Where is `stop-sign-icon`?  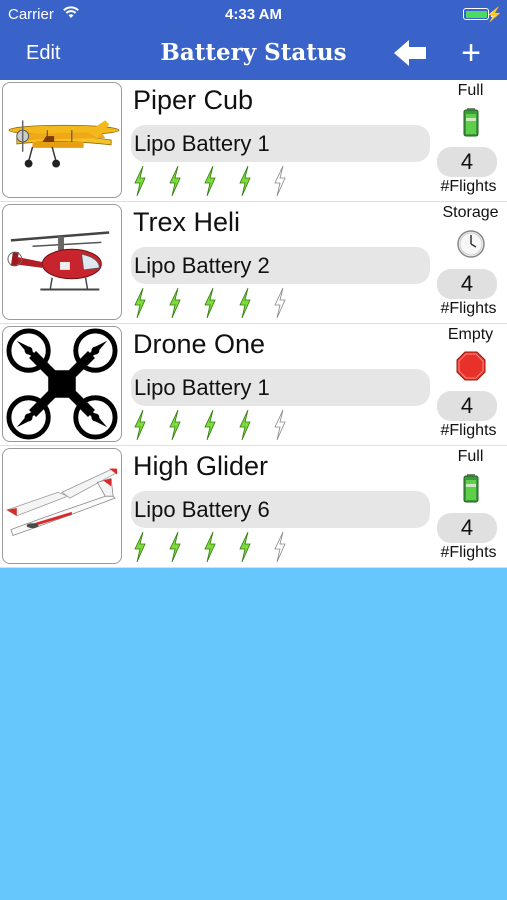
stop-sign-icon is located at coordinates (471, 366).